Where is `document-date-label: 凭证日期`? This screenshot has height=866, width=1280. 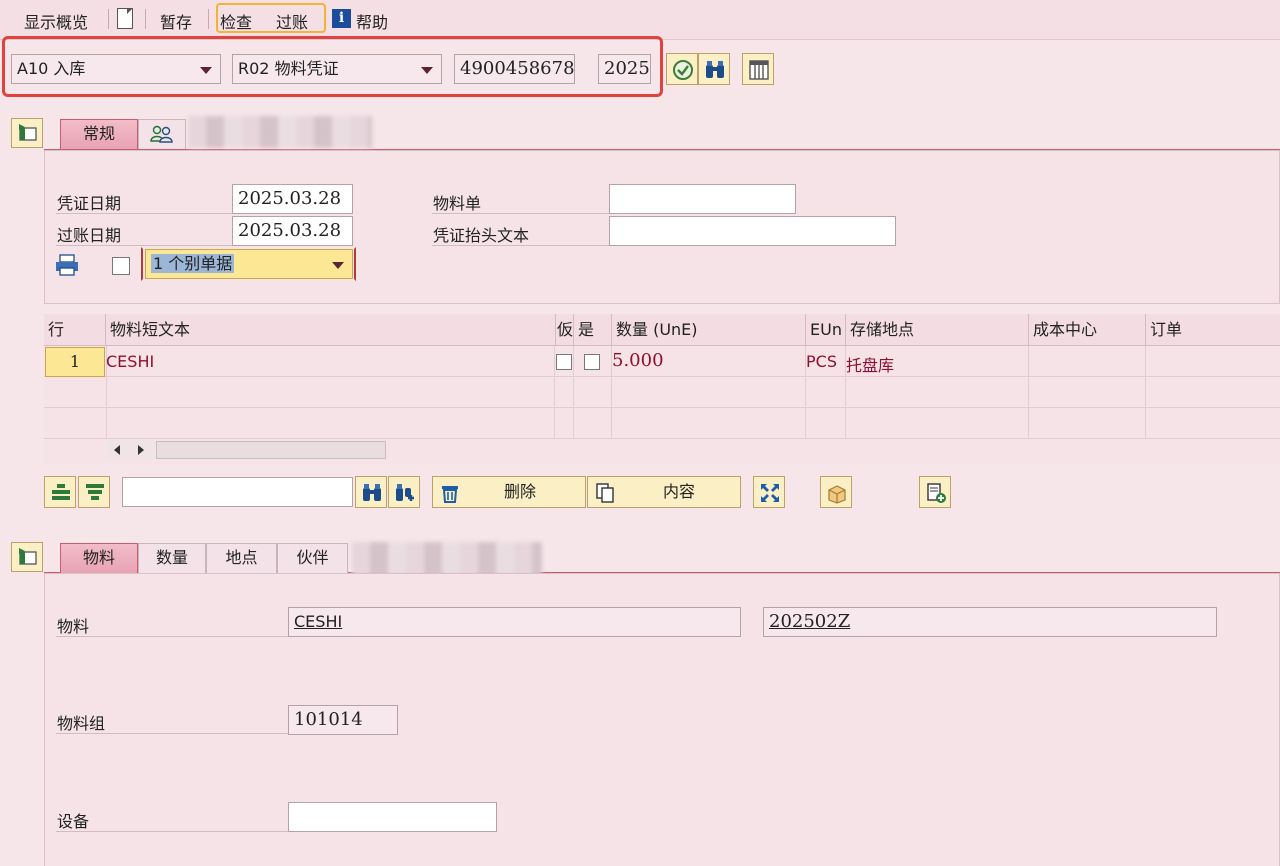 document-date-label: 凭证日期 is located at coordinates (89, 203).